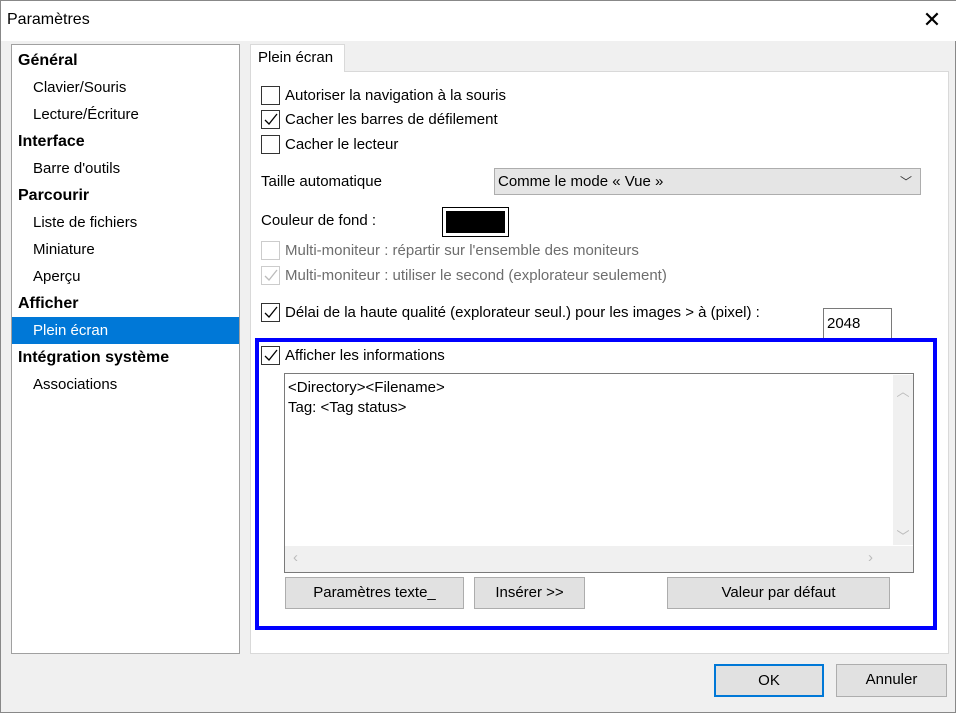 The width and height of the screenshot is (956, 713). I want to click on hide-scrollbars-label: Cacher les barres de défilement, so click(391, 119).